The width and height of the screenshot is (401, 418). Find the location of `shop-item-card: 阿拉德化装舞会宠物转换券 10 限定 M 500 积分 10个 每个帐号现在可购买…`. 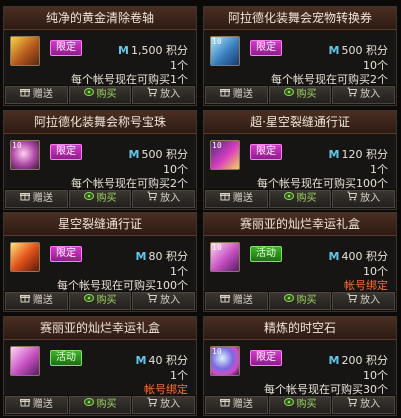

shop-item-card: 阿拉德化装舞会宠物转换券 10 限定 M 500 积分 10个 每个帐号现在可购买… is located at coordinates (300, 56).